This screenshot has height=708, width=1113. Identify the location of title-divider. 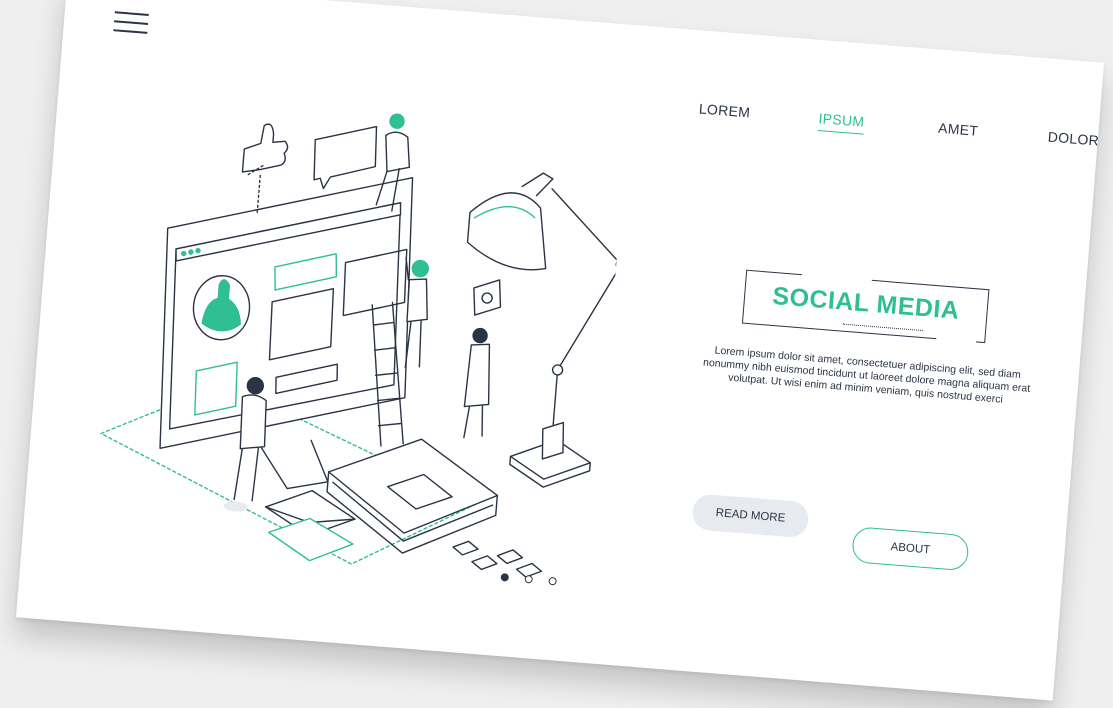
(883, 327).